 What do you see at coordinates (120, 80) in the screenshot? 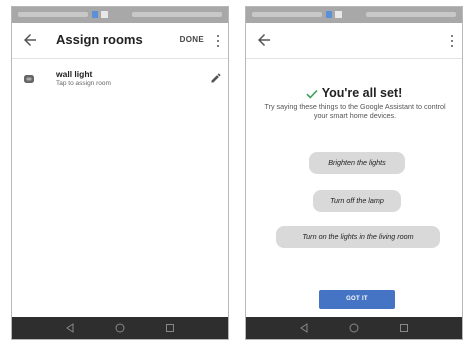
I see `list-item: wall light Tap to assign room` at bounding box center [120, 80].